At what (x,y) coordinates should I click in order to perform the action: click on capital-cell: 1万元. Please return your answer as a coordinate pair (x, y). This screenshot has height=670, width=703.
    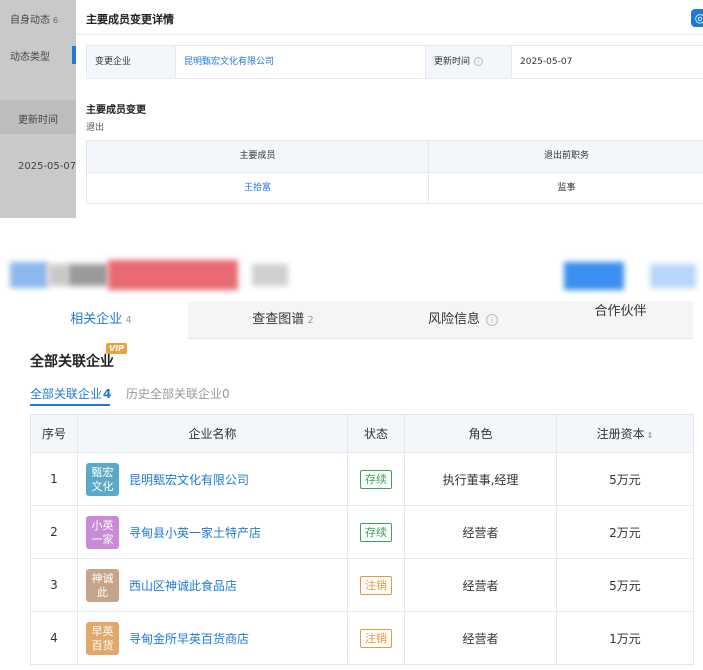
    Looking at the image, I should click on (625, 638).